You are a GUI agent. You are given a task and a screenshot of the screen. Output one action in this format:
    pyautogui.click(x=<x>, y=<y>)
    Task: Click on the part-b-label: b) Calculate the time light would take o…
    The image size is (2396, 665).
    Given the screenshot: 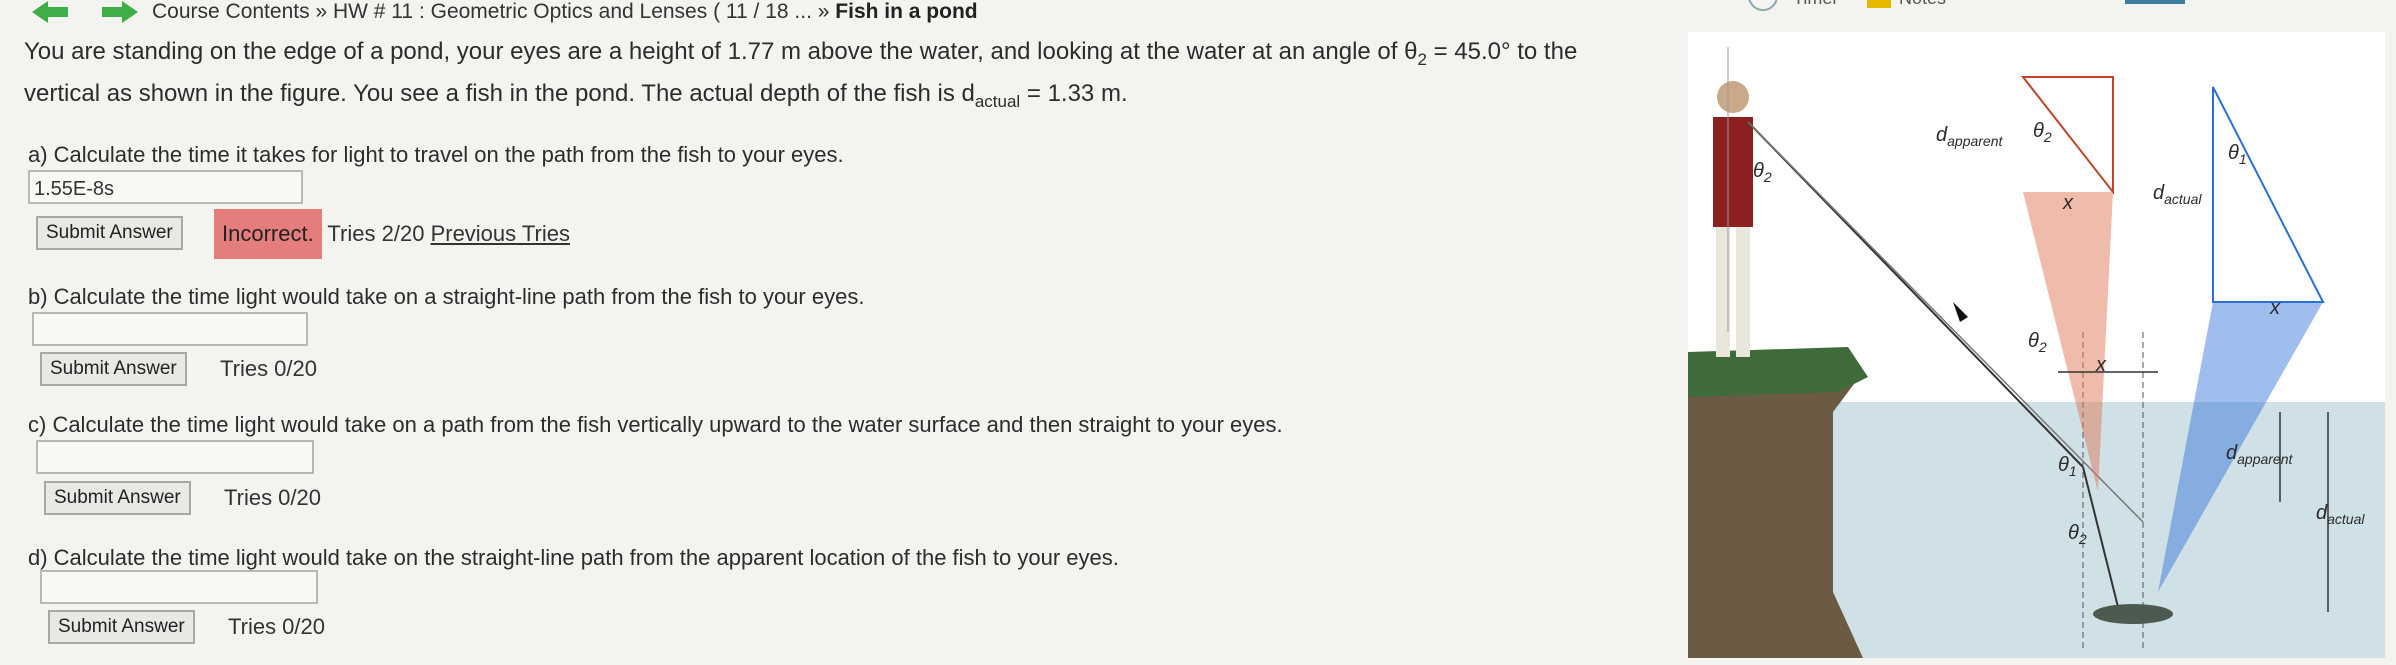 What is the action you would take?
    pyautogui.click(x=446, y=296)
    